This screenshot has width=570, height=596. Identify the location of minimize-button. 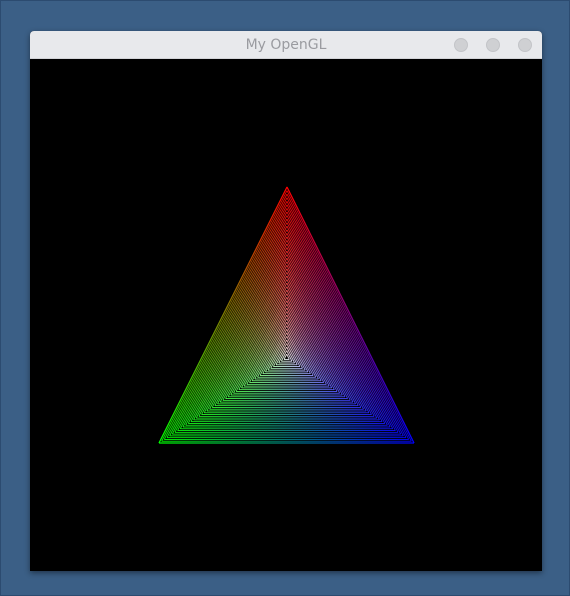
(461, 45).